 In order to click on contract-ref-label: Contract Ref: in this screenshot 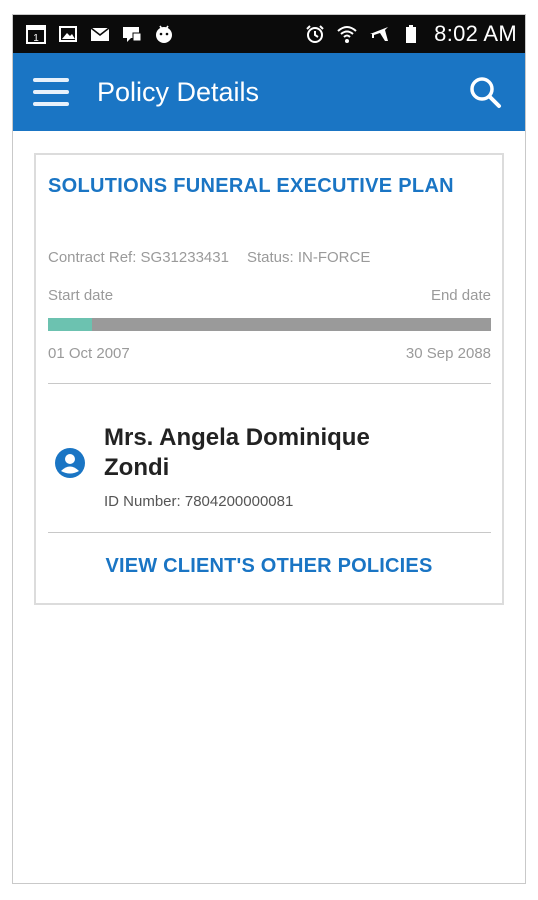, I will do `click(92, 257)`.